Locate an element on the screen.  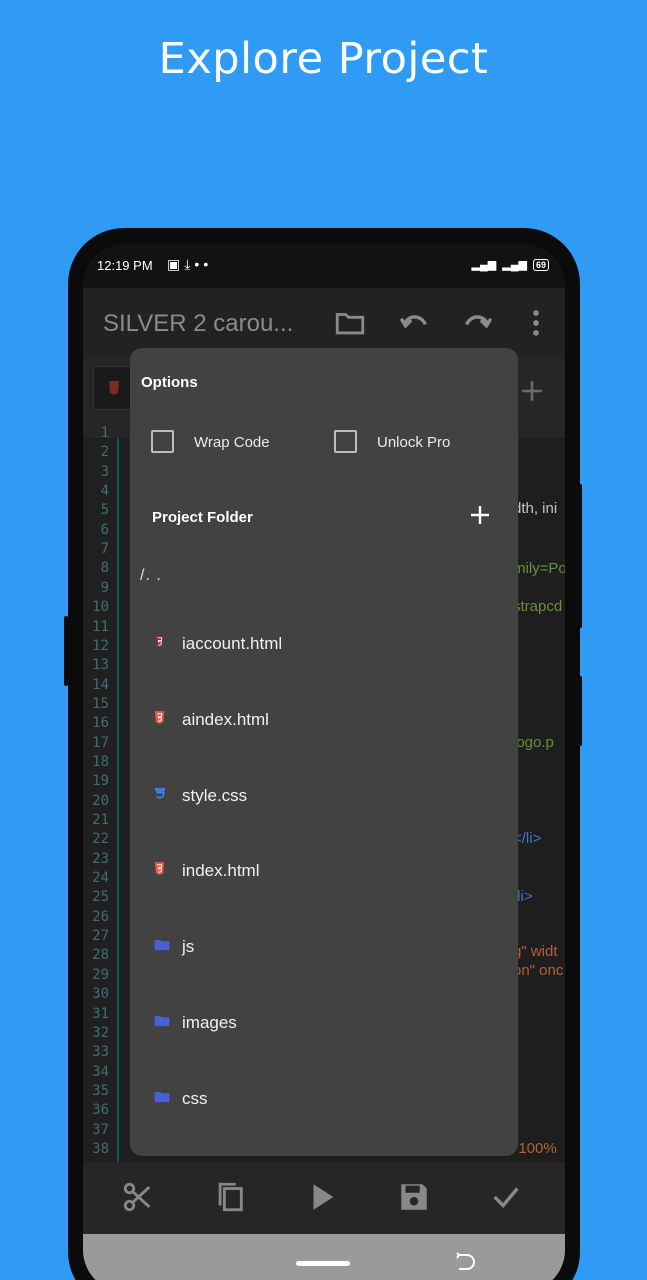
code-fragment: logo.p is located at coordinates (533, 742).